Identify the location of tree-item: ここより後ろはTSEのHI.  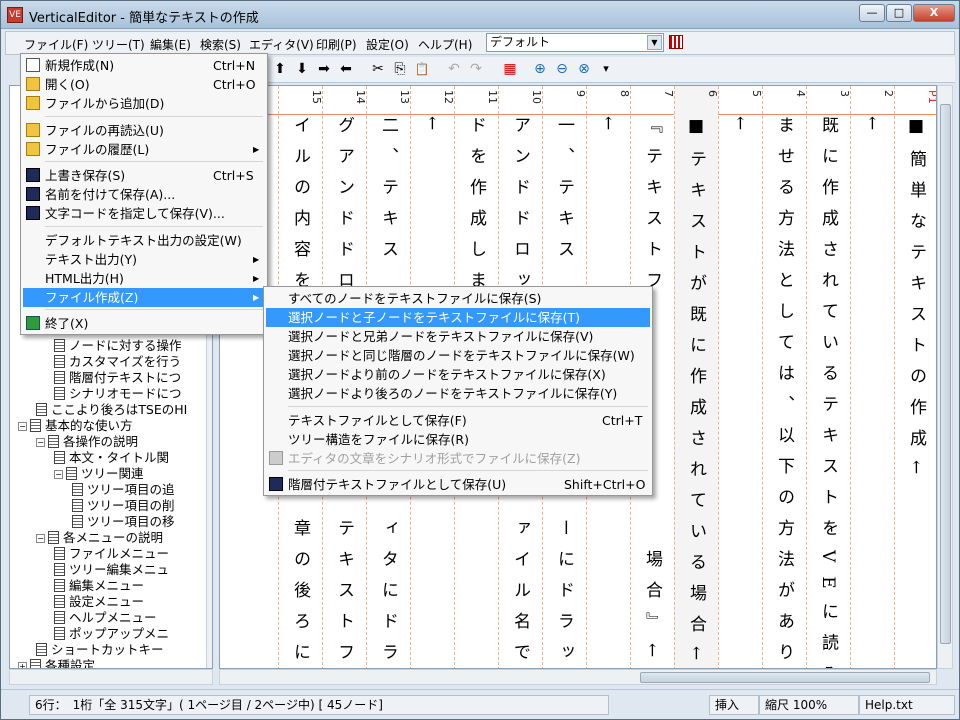
(111, 410).